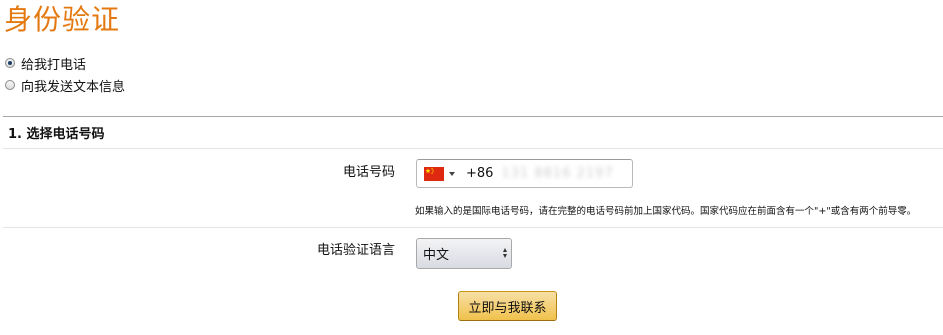 The width and height of the screenshot is (943, 335). What do you see at coordinates (56, 134) in the screenshot?
I see `section-title: 1. 选择电话号码` at bounding box center [56, 134].